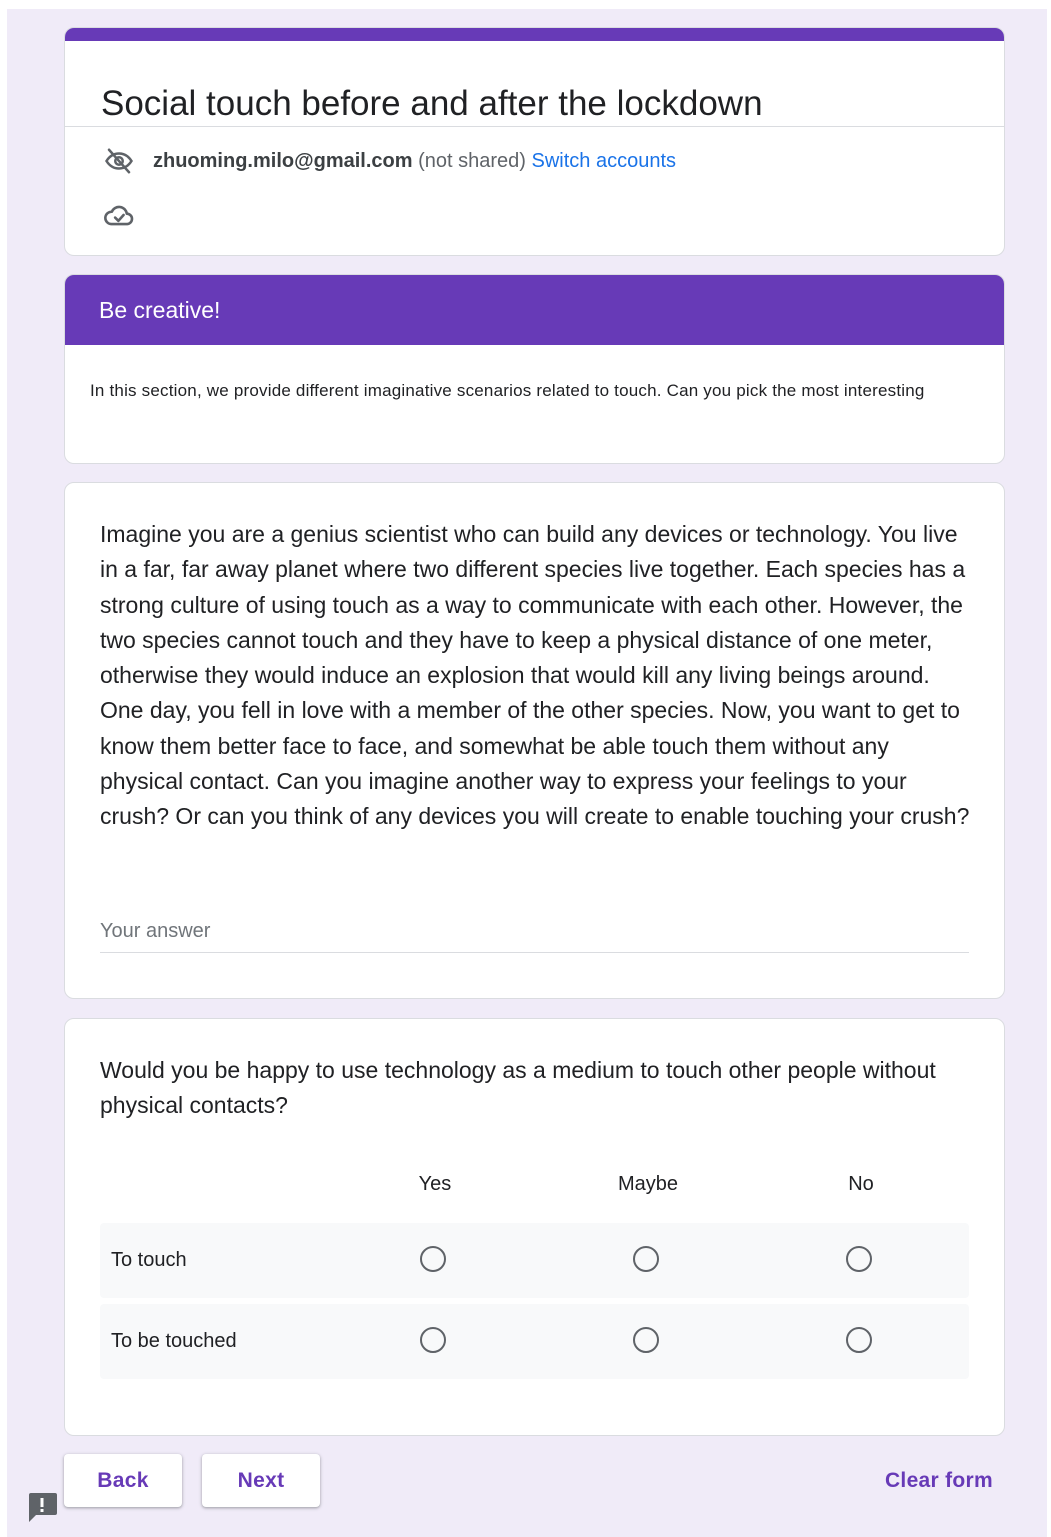 Image resolution: width=1051 pixels, height=1537 pixels. I want to click on accent-bar, so click(534, 34).